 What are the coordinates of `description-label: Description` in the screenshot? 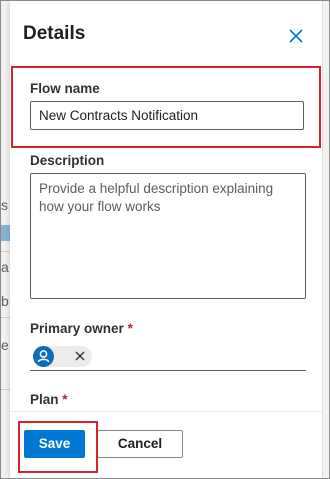 It's located at (67, 160).